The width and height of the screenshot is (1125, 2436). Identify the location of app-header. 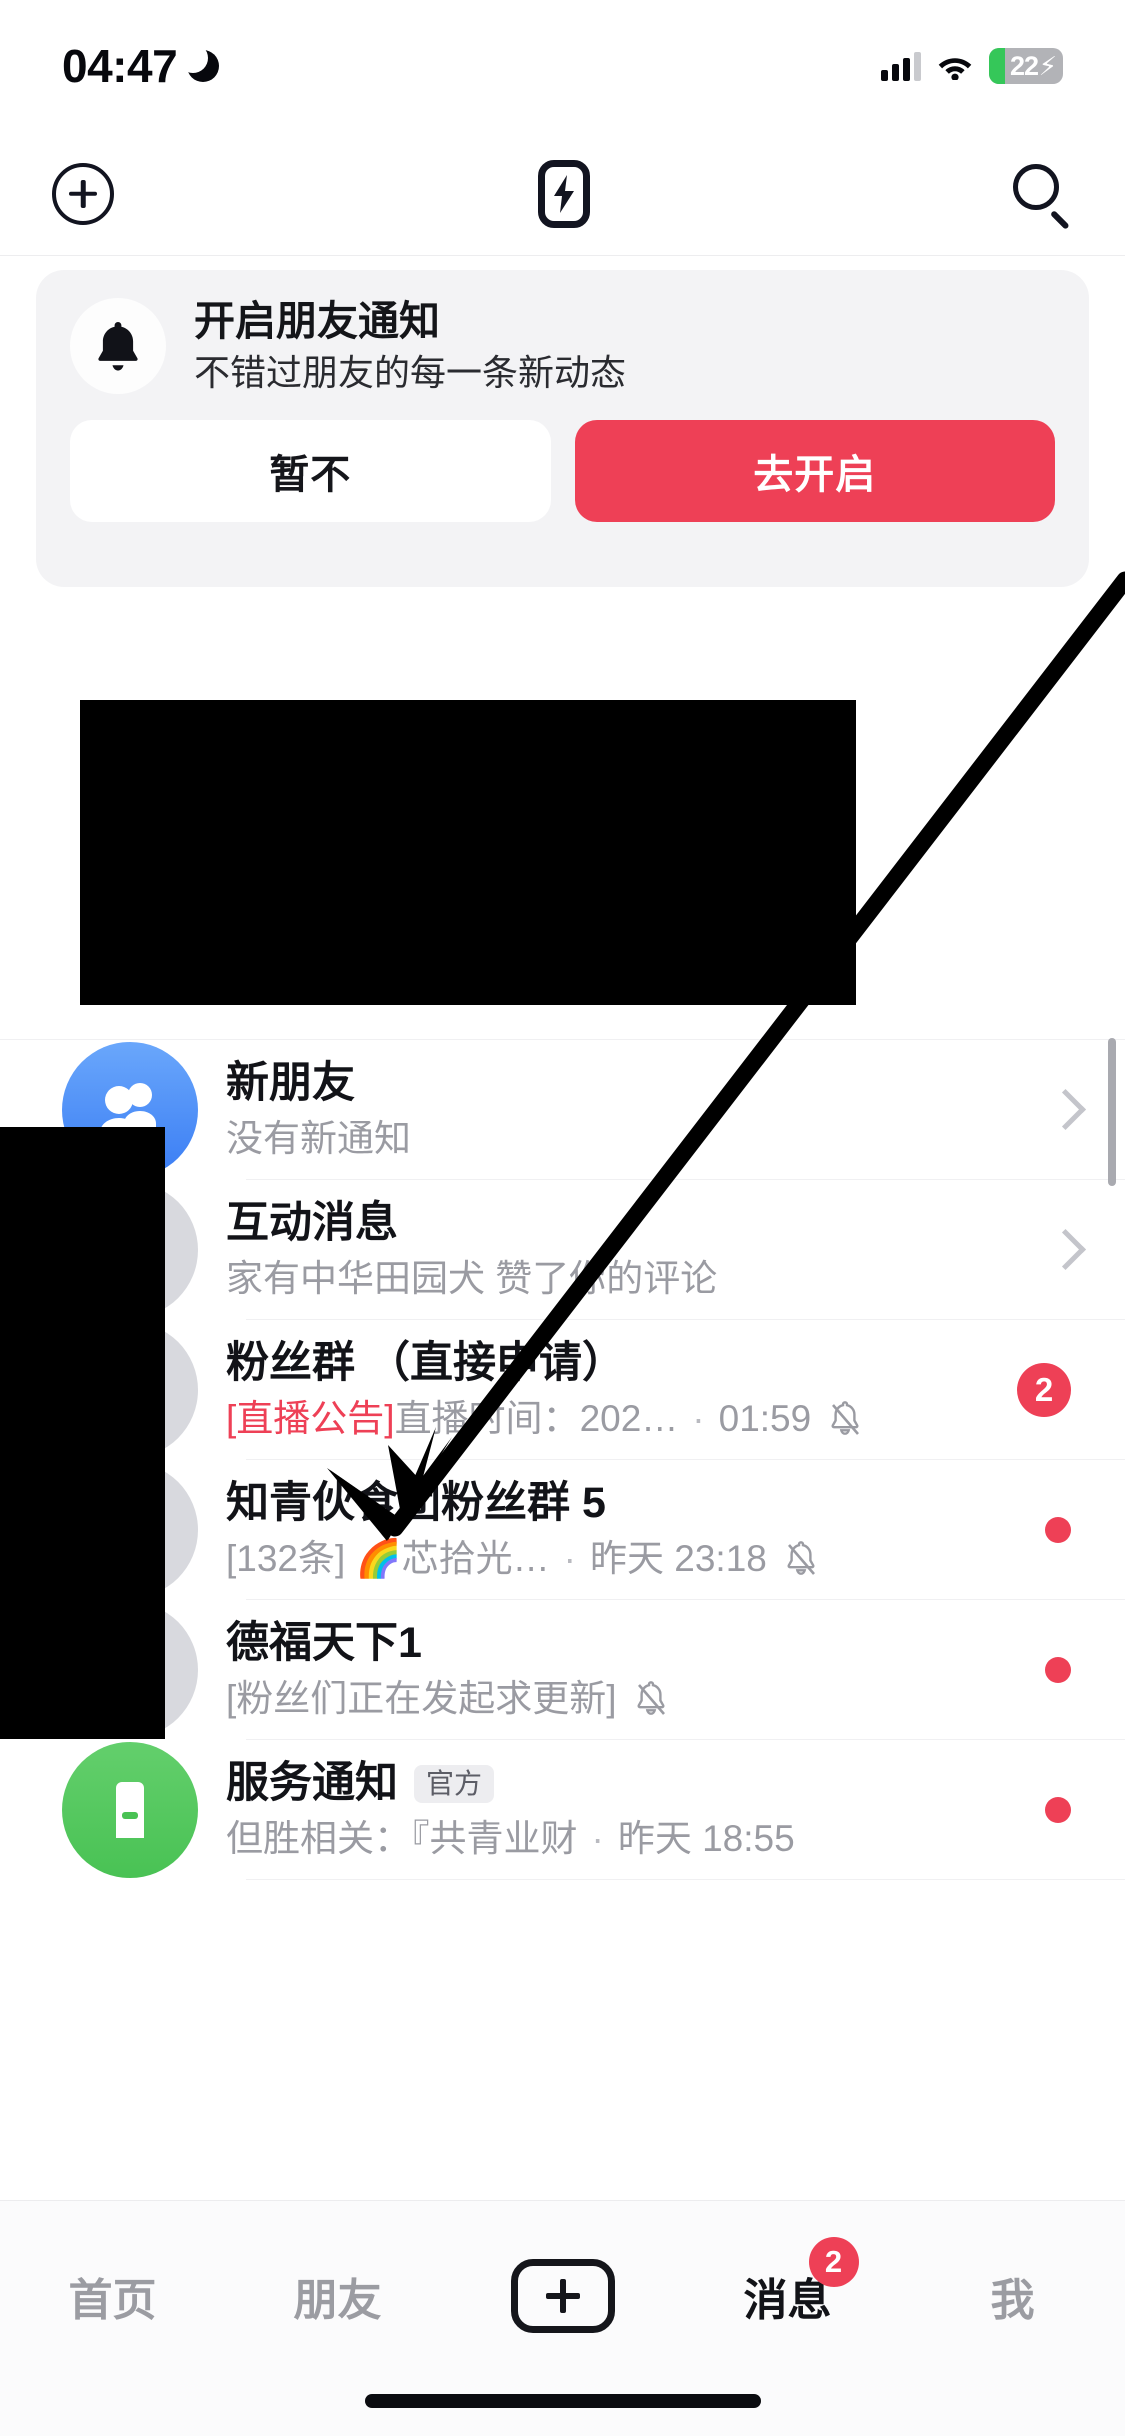
(562, 194).